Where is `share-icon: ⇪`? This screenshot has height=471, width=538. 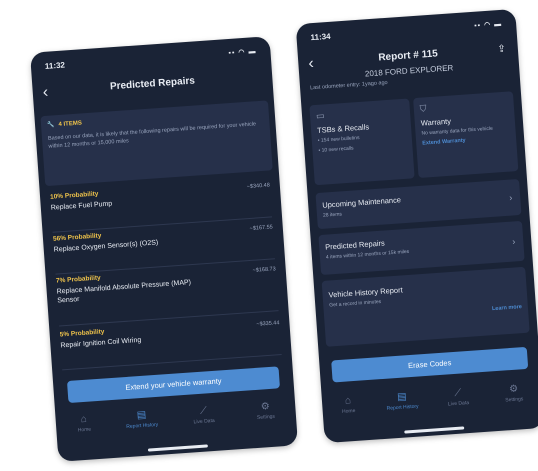
share-icon: ⇪ is located at coordinates (501, 50).